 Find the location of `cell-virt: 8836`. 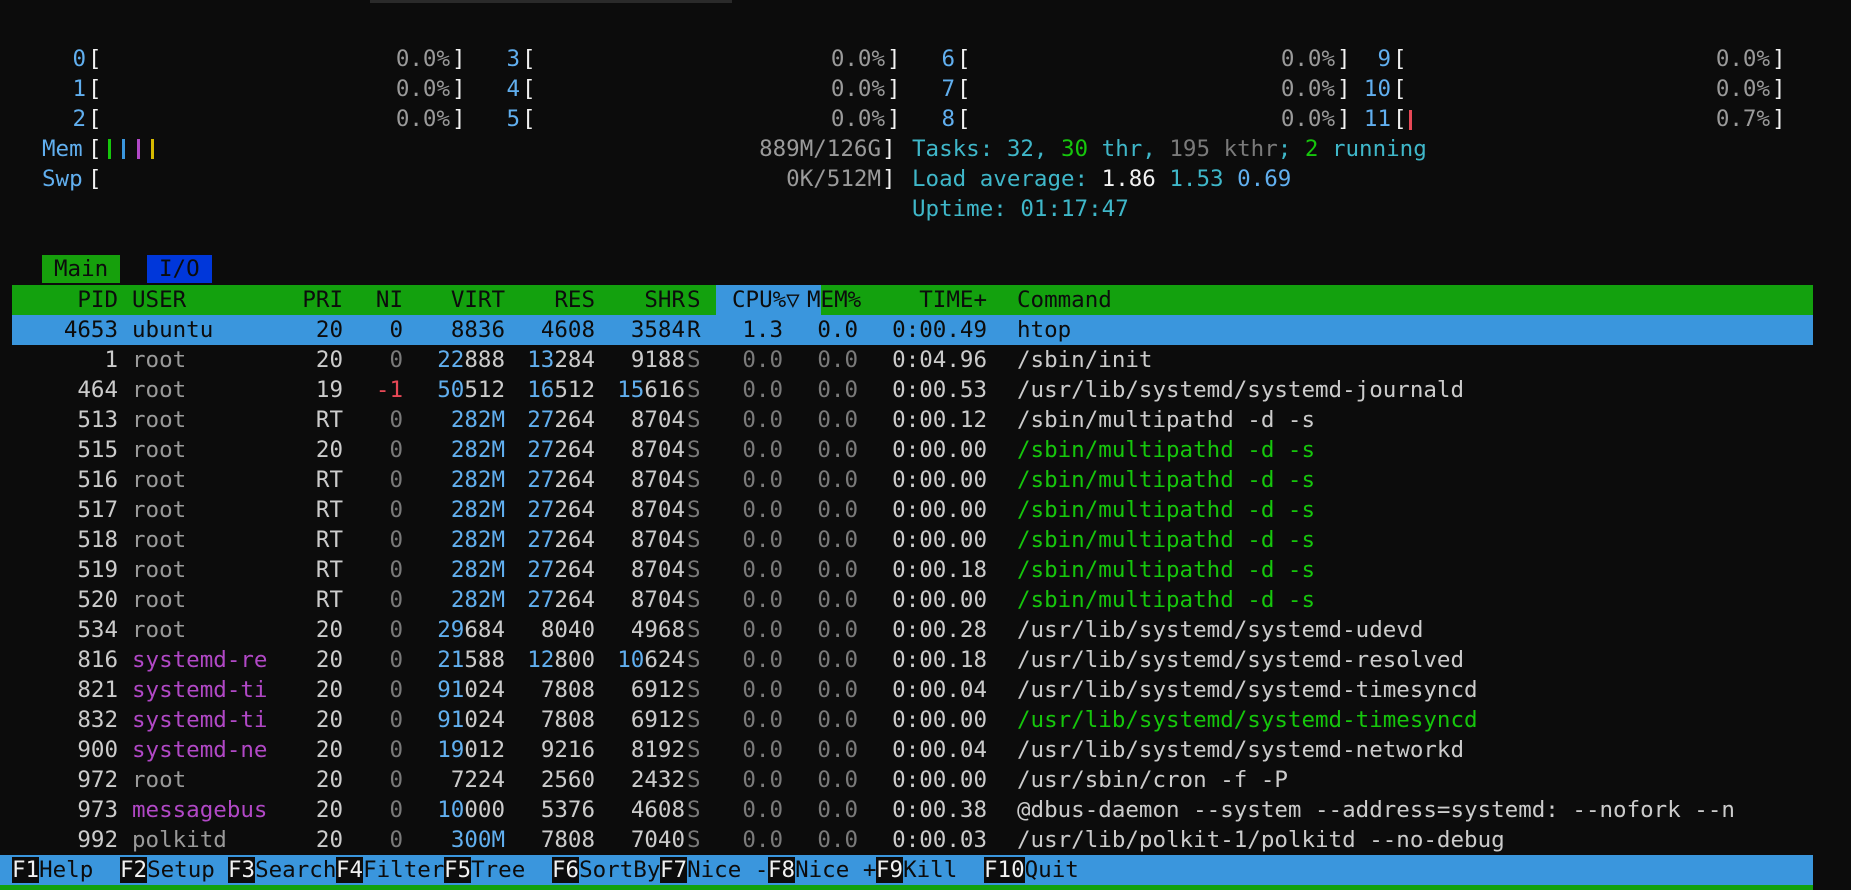

cell-virt: 8836 is located at coordinates (477, 330).